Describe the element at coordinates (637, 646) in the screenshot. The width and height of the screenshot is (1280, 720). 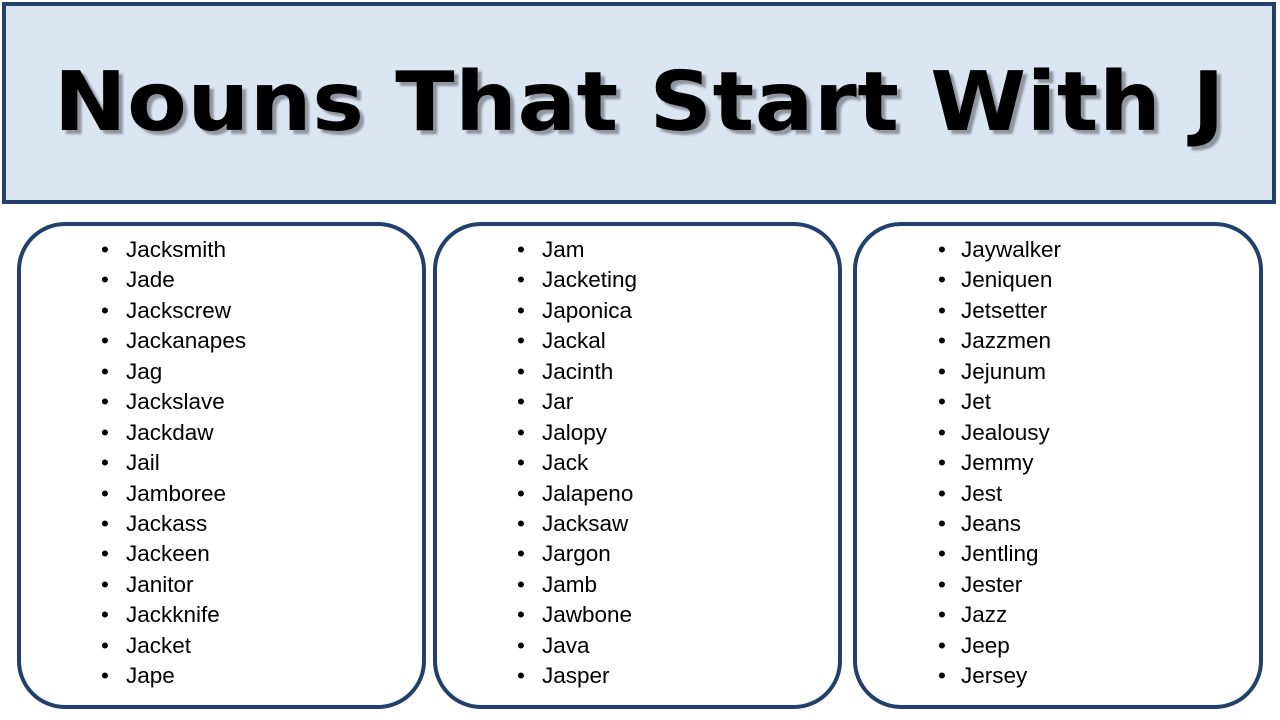
I see `list-item: • Java` at that location.